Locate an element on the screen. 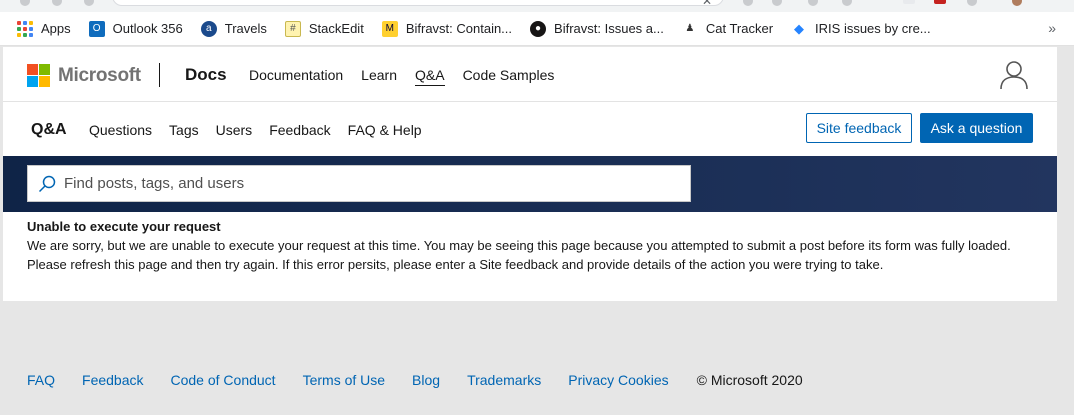 Image resolution: width=1074 pixels, height=415 pixels. flag-extension-icon is located at coordinates (940, 2).